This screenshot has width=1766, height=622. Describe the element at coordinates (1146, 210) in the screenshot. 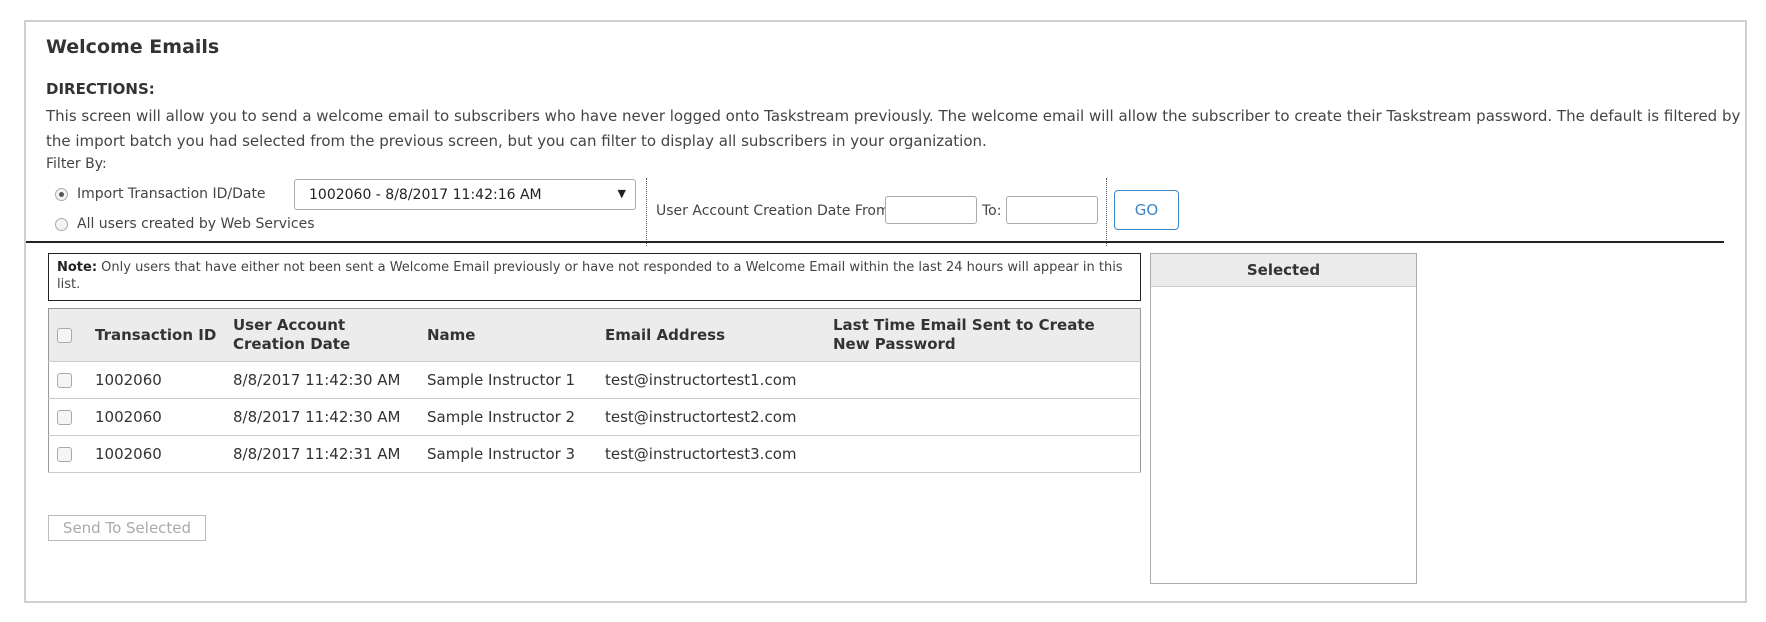

I see `go-button: GO` at that location.